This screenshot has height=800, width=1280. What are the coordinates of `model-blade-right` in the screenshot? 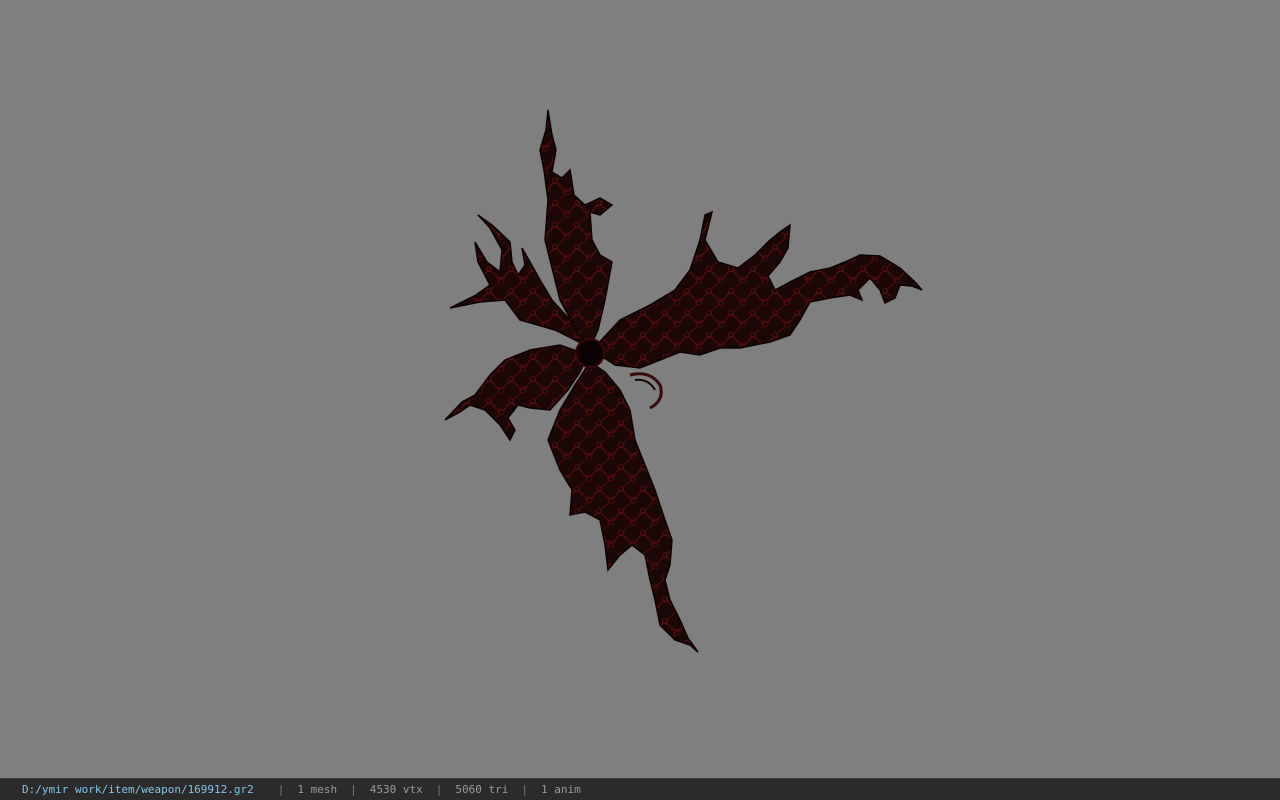 It's located at (756, 289).